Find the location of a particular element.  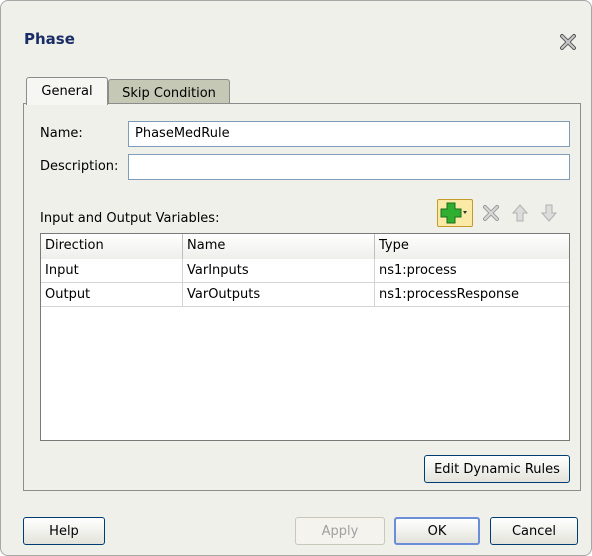

table-header: Direction Name Type is located at coordinates (305, 246).